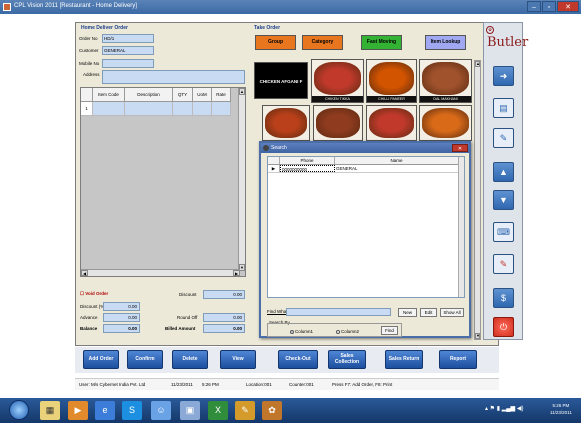  Describe the element at coordinates (272, 410) in the screenshot. I see `butler-app-icon: ✿` at that location.